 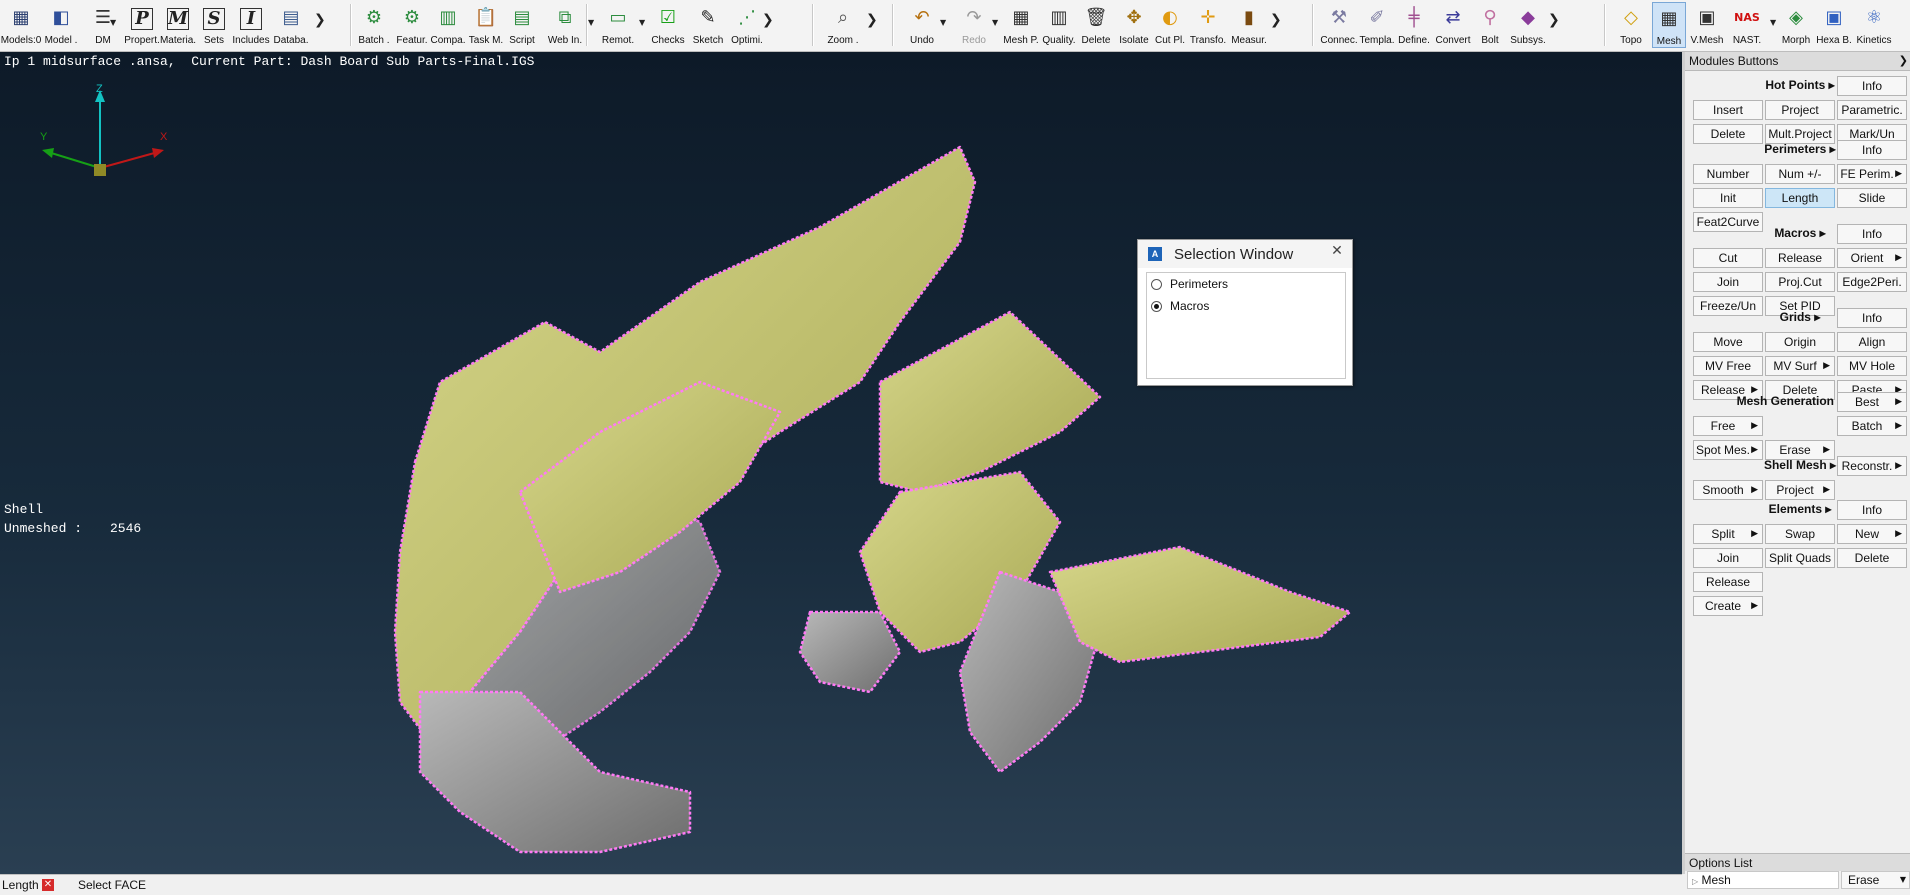 I want to click on module-button-parametric: Parametric., so click(x=1872, y=110).